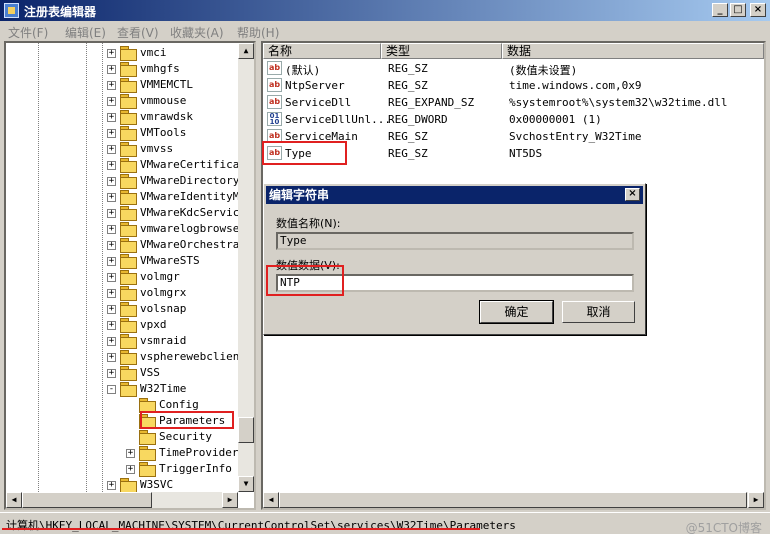 This screenshot has width=770, height=534. Describe the element at coordinates (308, 223) in the screenshot. I see `value-name-label: 数值名称(N):` at that location.